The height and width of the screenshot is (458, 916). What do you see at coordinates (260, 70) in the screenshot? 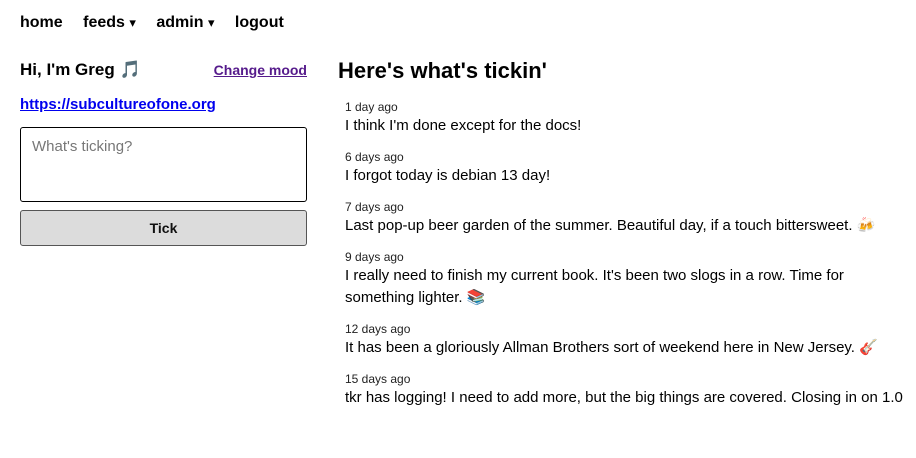
I see `change-mood-link: Change mood` at bounding box center [260, 70].